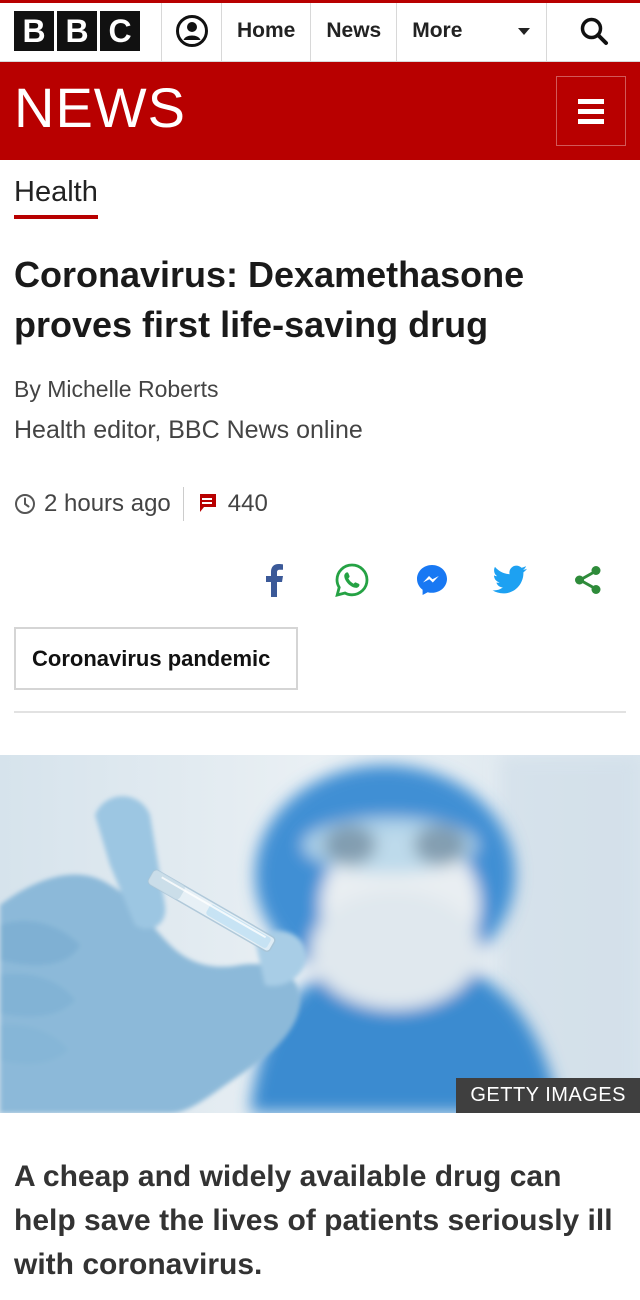 Image resolution: width=640 pixels, height=1300 pixels. I want to click on bbc-top-bar: B B C Home News More, so click(320, 31).